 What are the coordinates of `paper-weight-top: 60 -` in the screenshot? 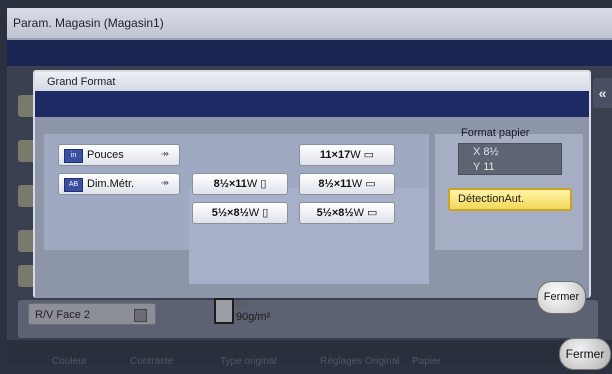 It's located at (245, 304).